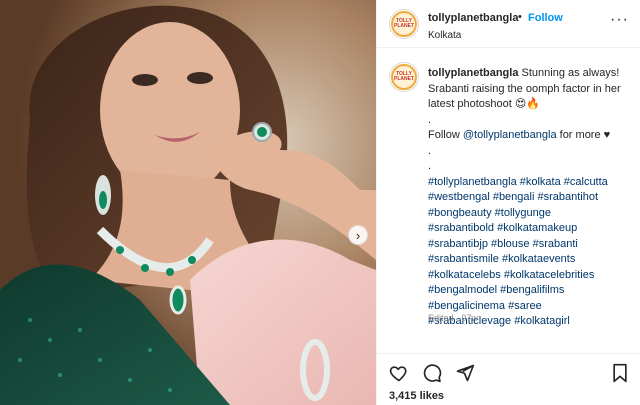 The height and width of the screenshot is (405, 640). I want to click on comment-icon, so click(432, 374).